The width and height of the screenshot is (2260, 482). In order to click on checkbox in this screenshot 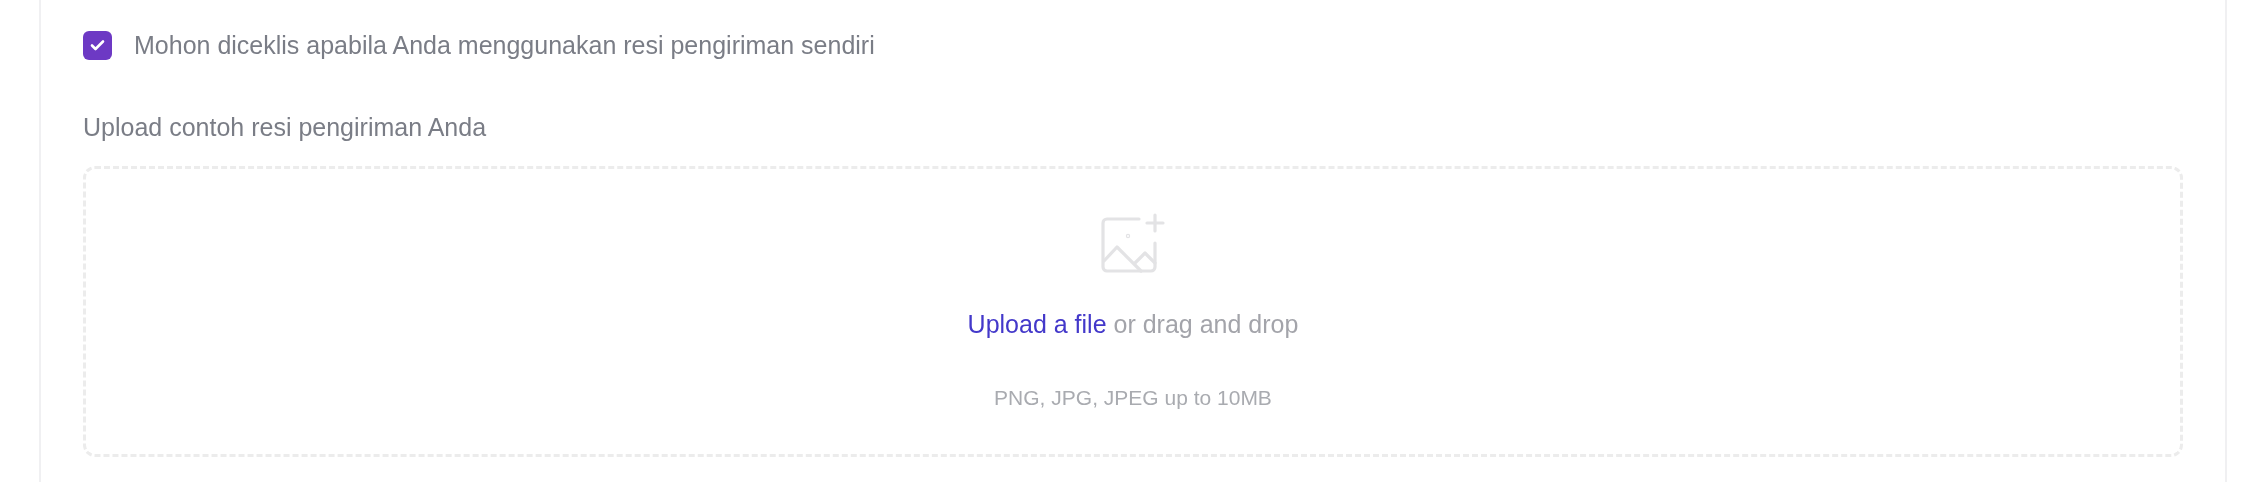, I will do `click(97, 45)`.